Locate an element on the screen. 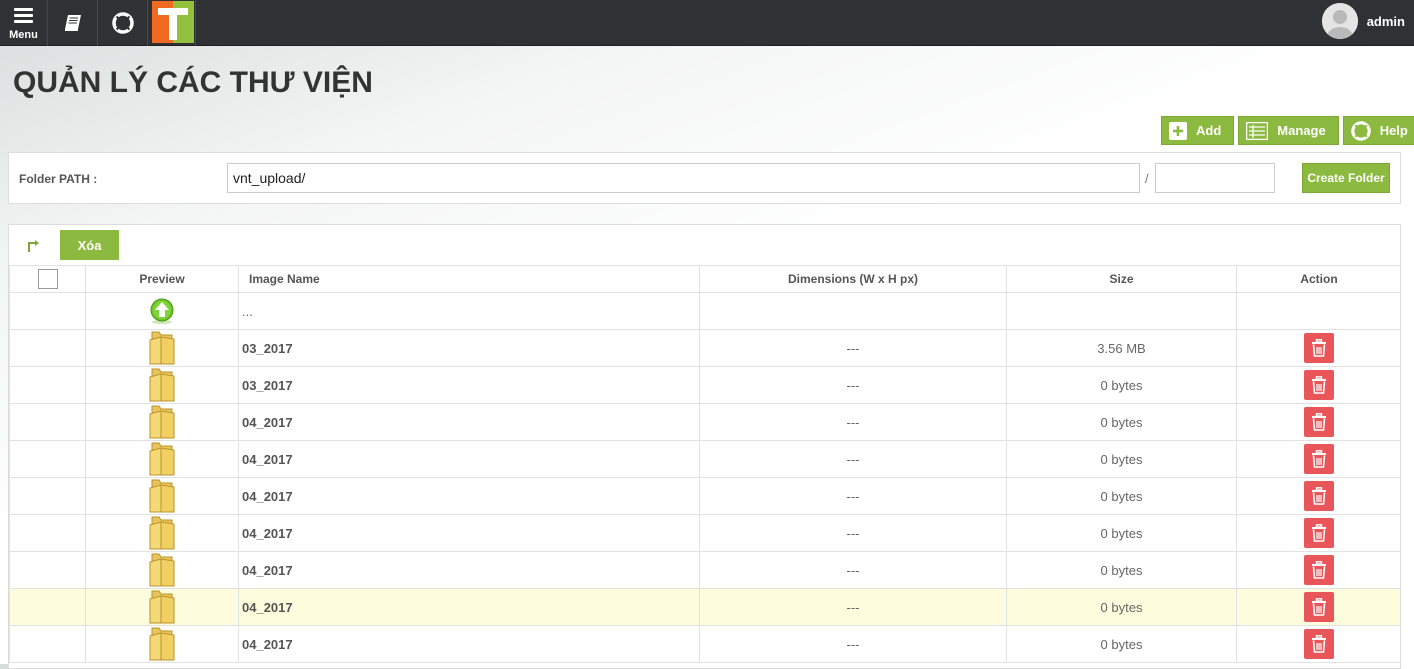  col-action: Action is located at coordinates (1318, 279).